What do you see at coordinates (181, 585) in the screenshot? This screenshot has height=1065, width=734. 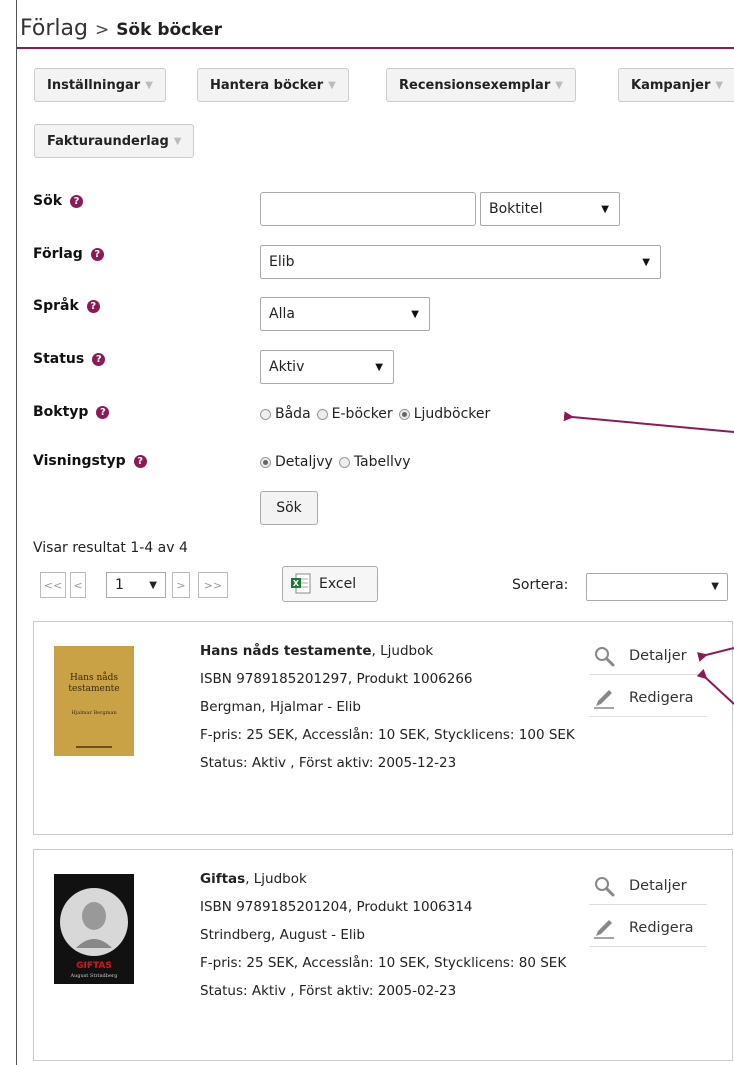 I see `pager-next-button: >` at bounding box center [181, 585].